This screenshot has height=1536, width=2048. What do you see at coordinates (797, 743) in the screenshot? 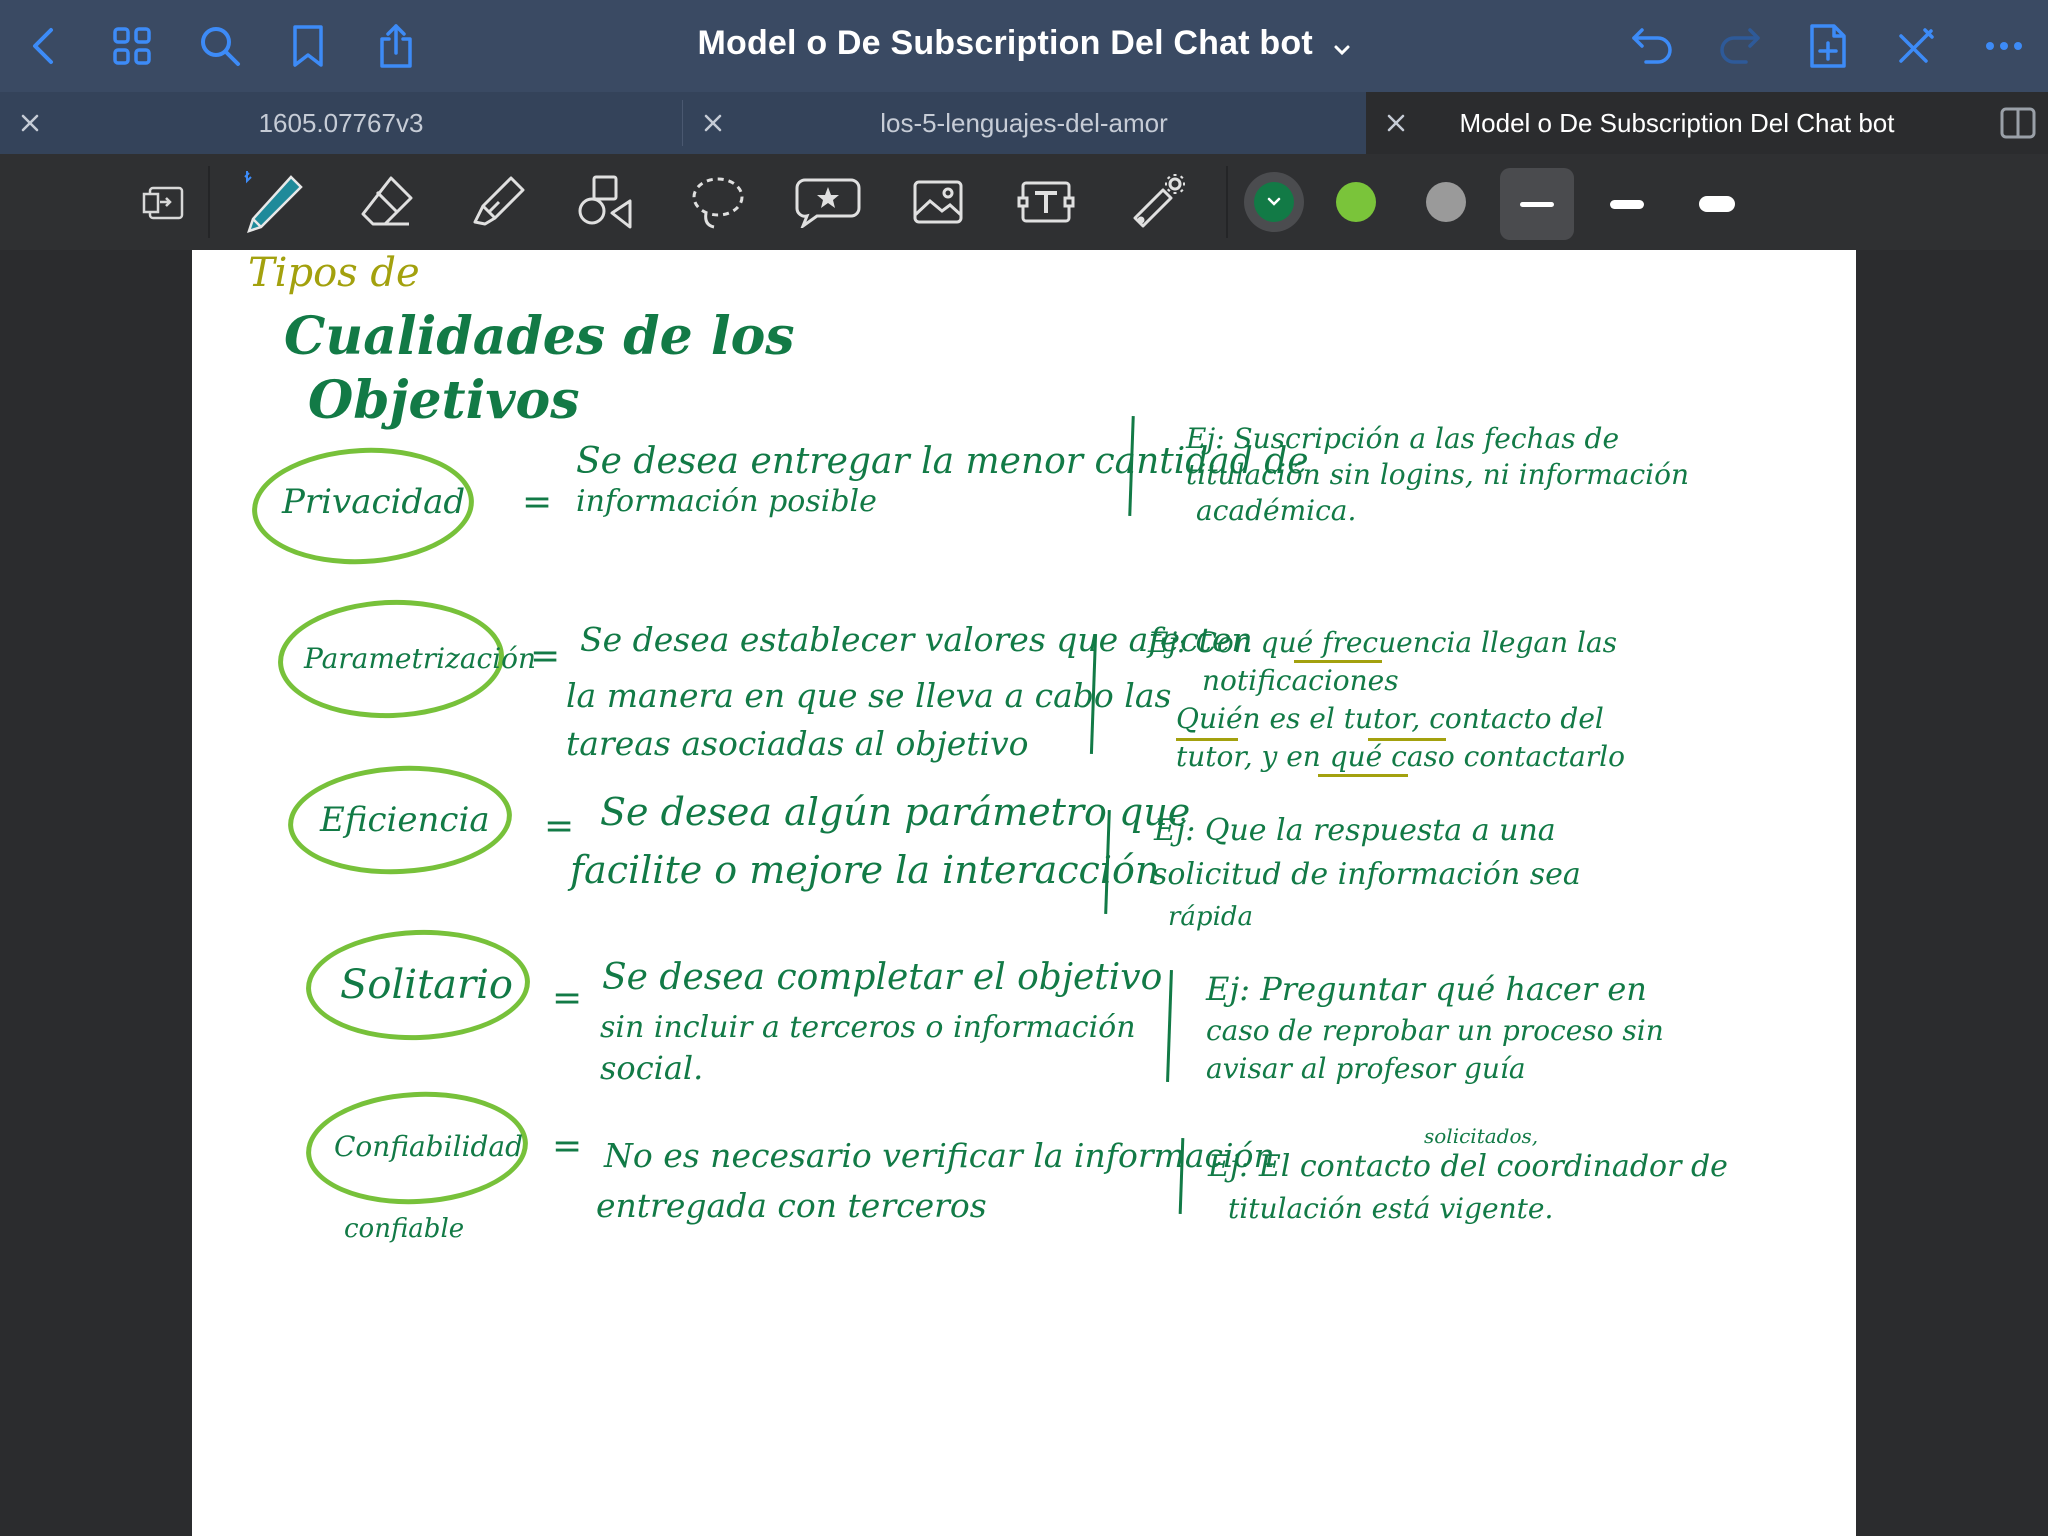
I see `definition-line: tareas asociadas al objetivo` at bounding box center [797, 743].